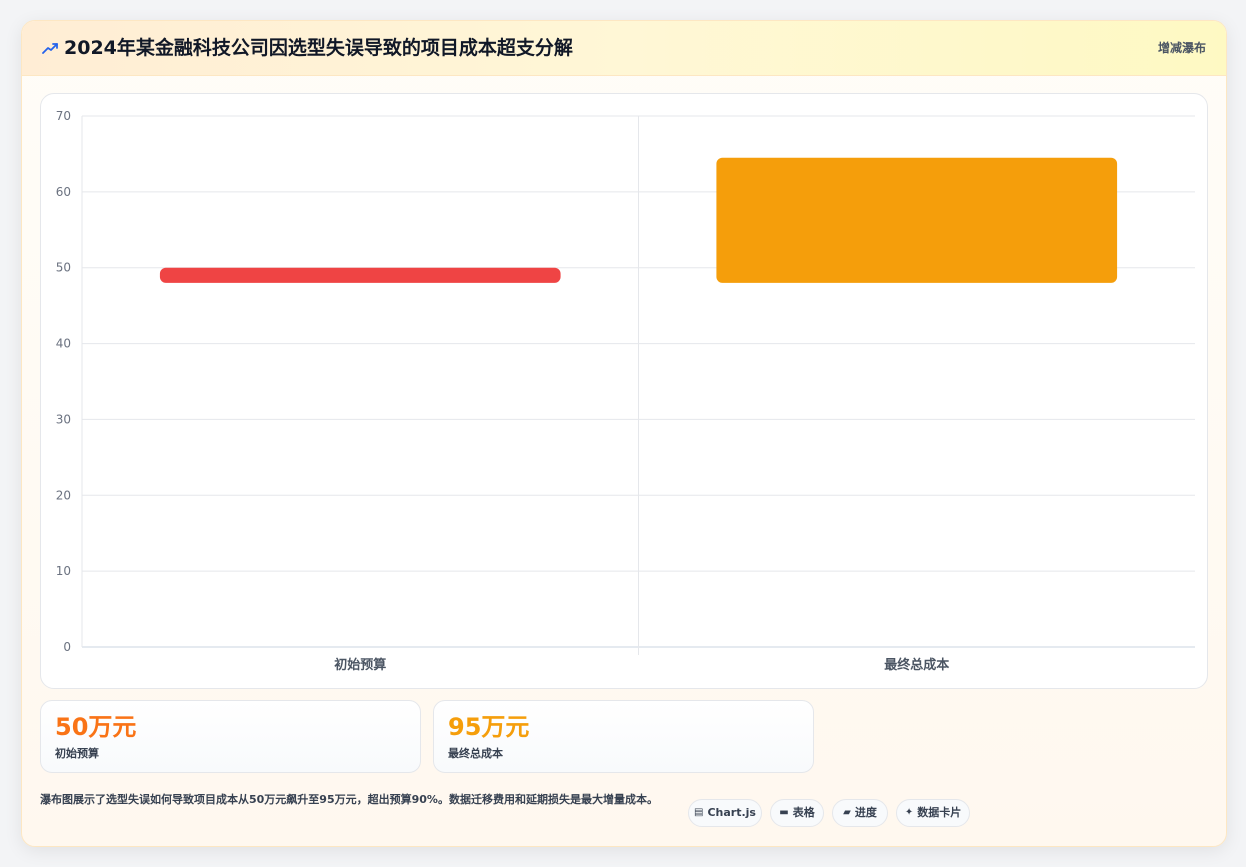 The width and height of the screenshot is (1246, 867). Describe the element at coordinates (475, 753) in the screenshot. I see `stat-label: 最终总成本` at that location.